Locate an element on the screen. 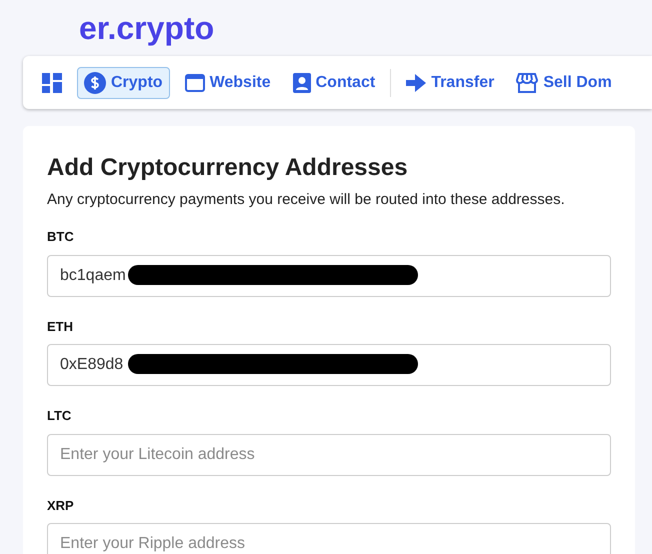 The image size is (652, 554). nav-tab: Crypto is located at coordinates (123, 82).